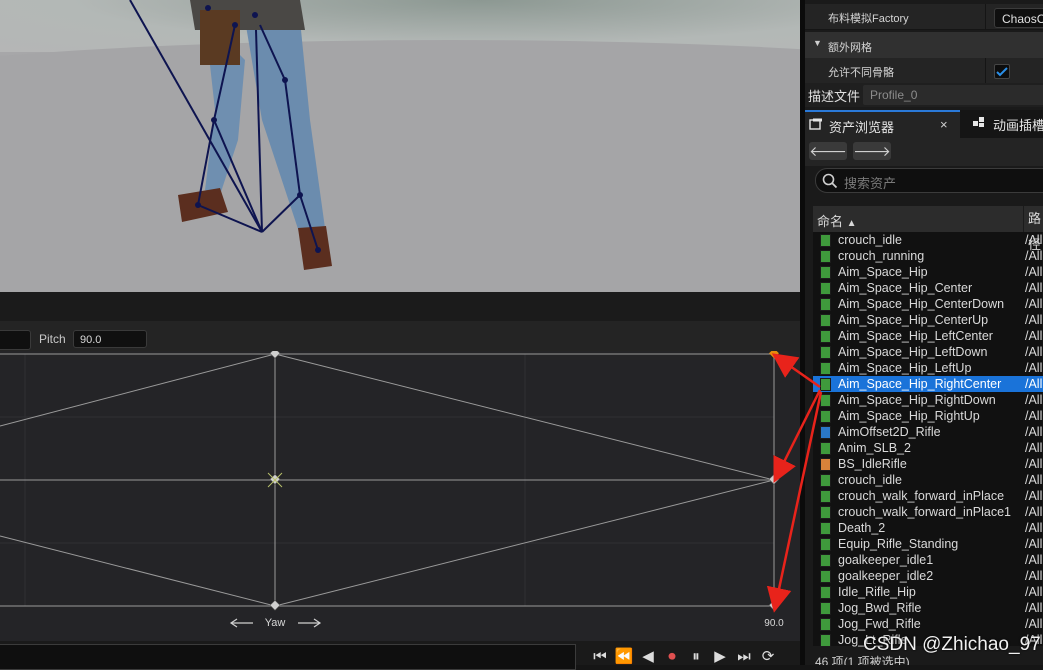 The height and width of the screenshot is (670, 1043). Describe the element at coordinates (952, 644) in the screenshot. I see `watermark: CSDN @Zhichao_97` at that location.